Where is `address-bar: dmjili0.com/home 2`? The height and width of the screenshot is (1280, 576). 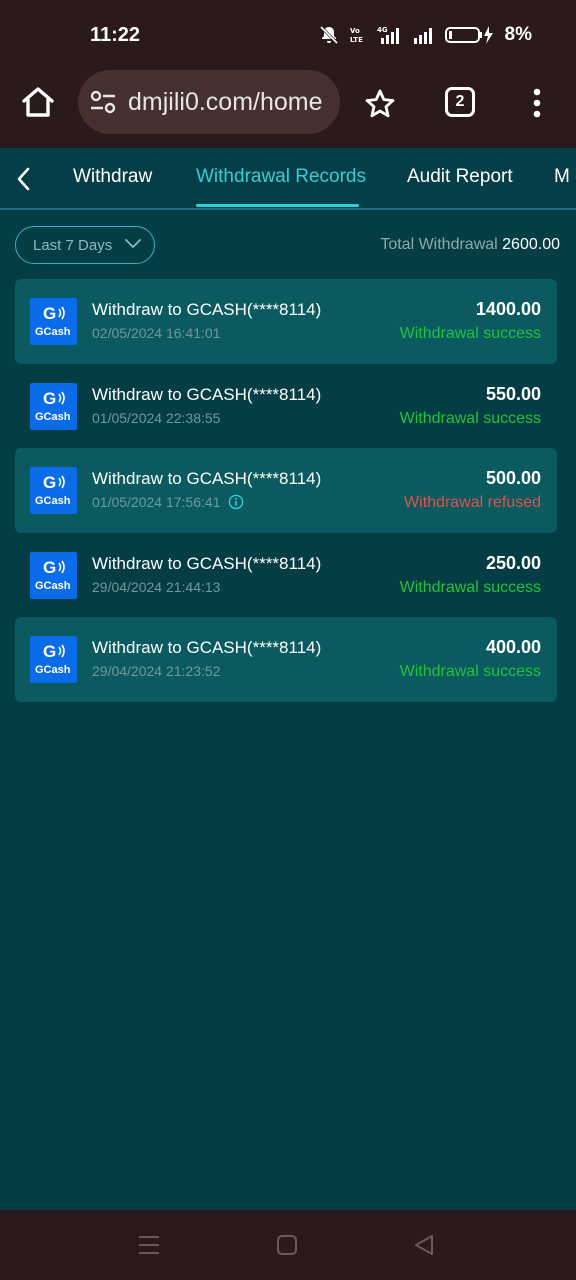 address-bar: dmjili0.com/home 2 is located at coordinates (288, 103).